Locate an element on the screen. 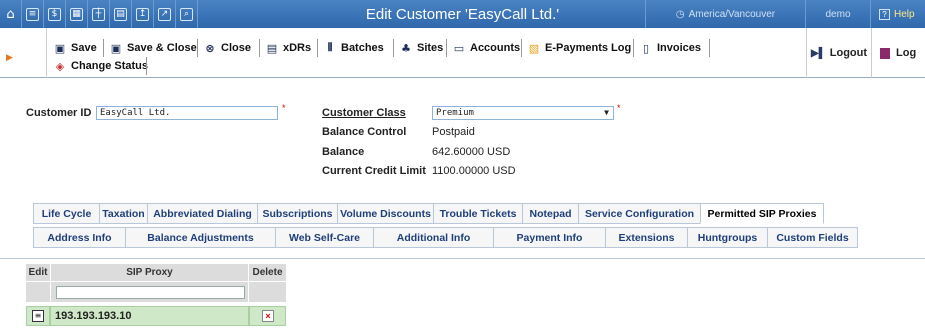  tab-balance-adjustments: Balance Adjustments is located at coordinates (200, 237).